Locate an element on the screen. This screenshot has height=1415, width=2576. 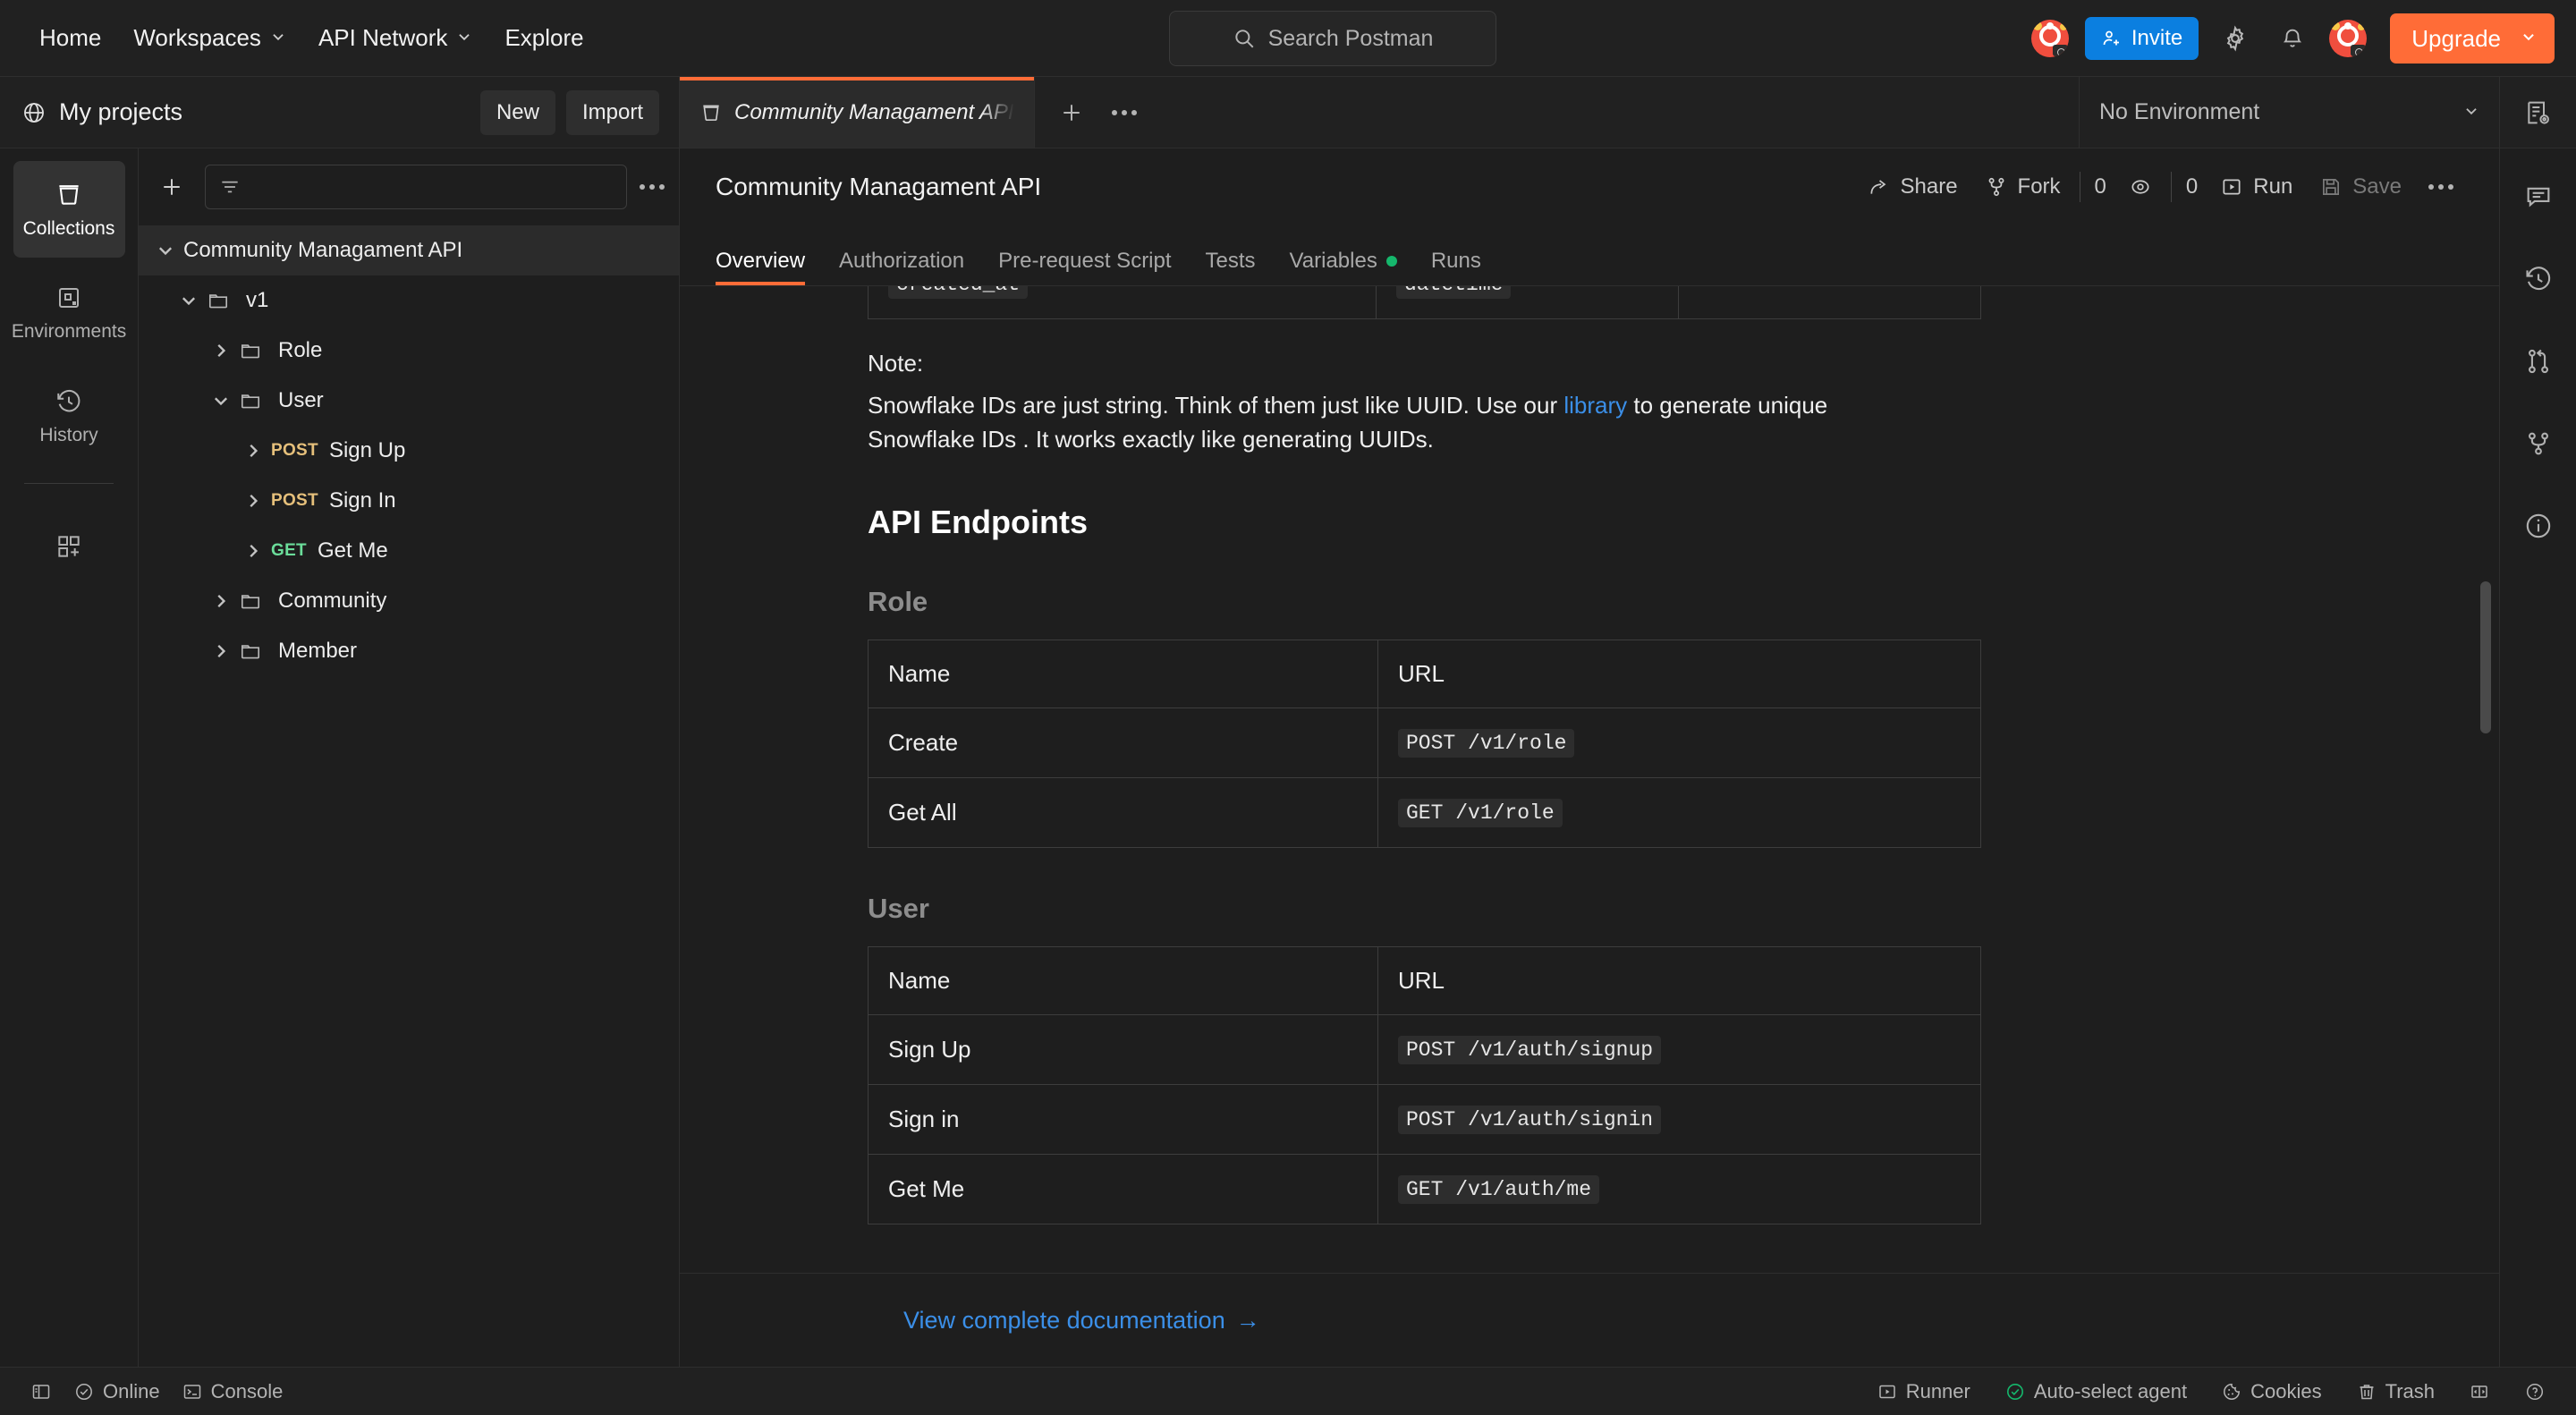
clipped-schema-table: created_at datetime is located at coordinates (1424, 303).